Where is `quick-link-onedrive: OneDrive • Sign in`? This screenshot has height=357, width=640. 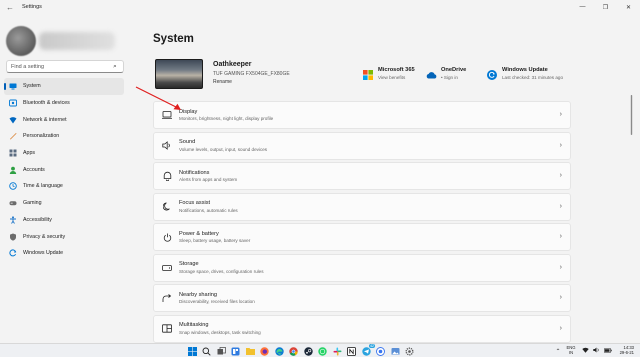 quick-link-onedrive: OneDrive • Sign in is located at coordinates (445, 77).